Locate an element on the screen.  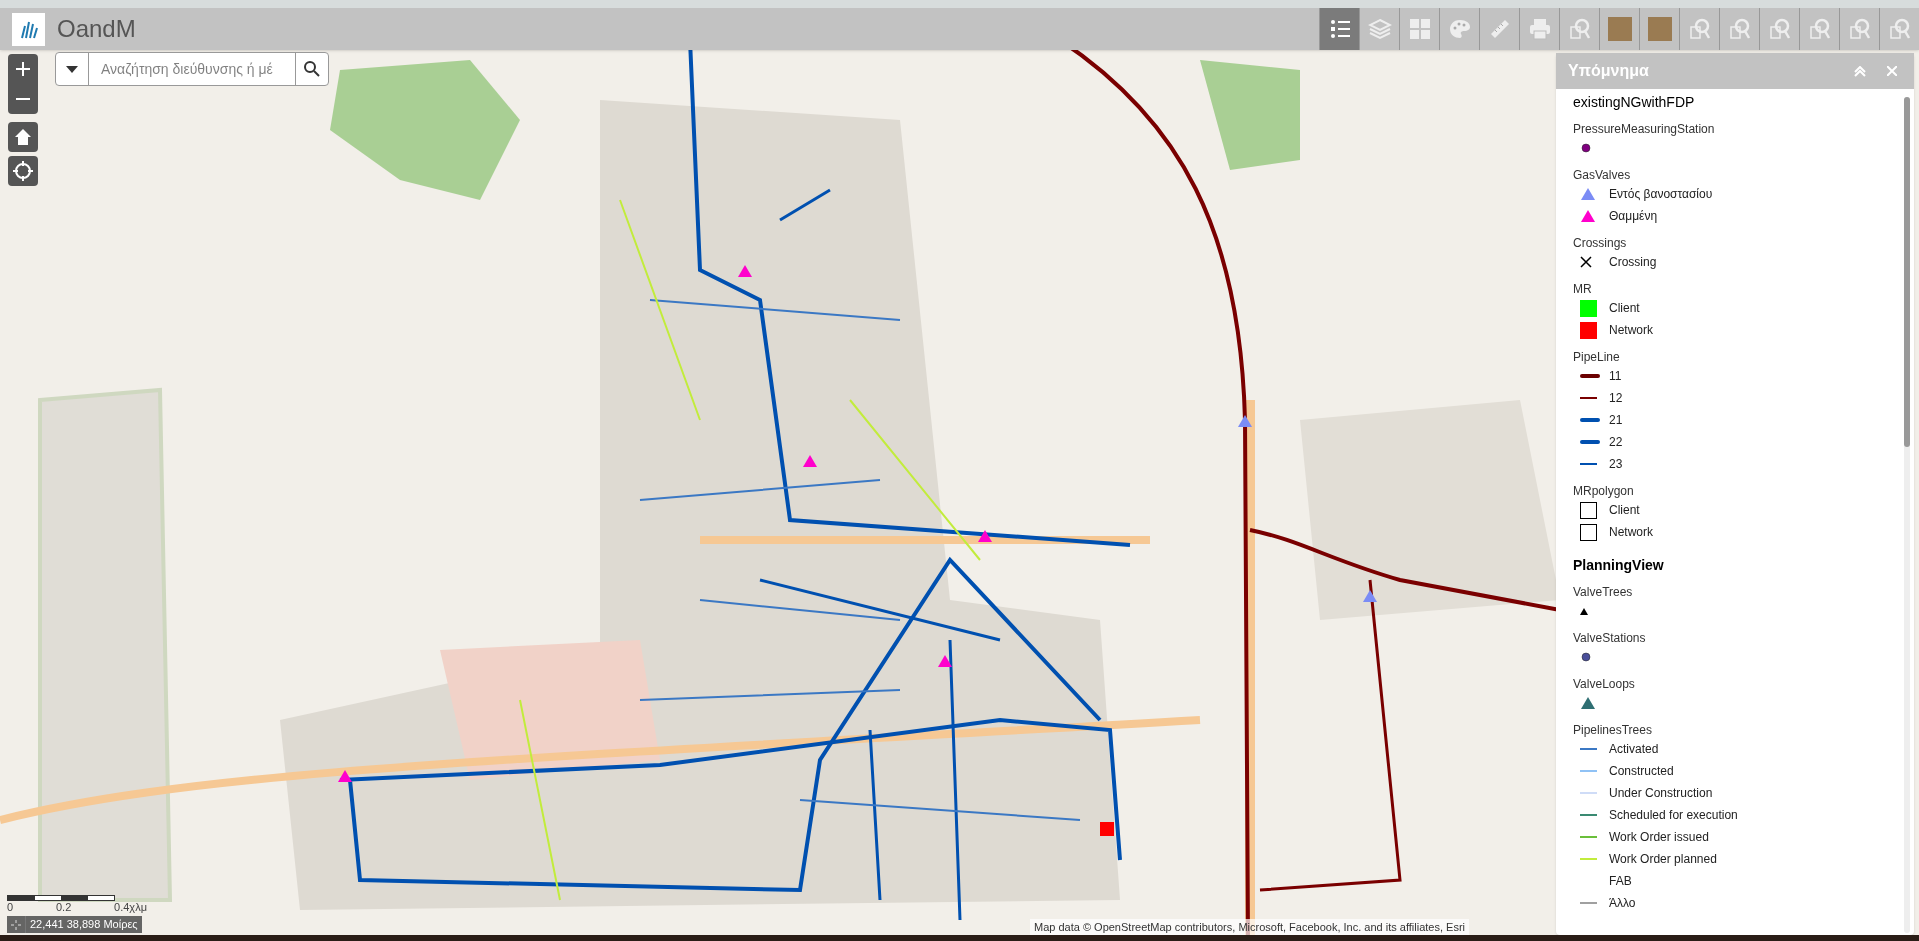
legend-section-title: MRpolygon is located at coordinates (1604, 491).